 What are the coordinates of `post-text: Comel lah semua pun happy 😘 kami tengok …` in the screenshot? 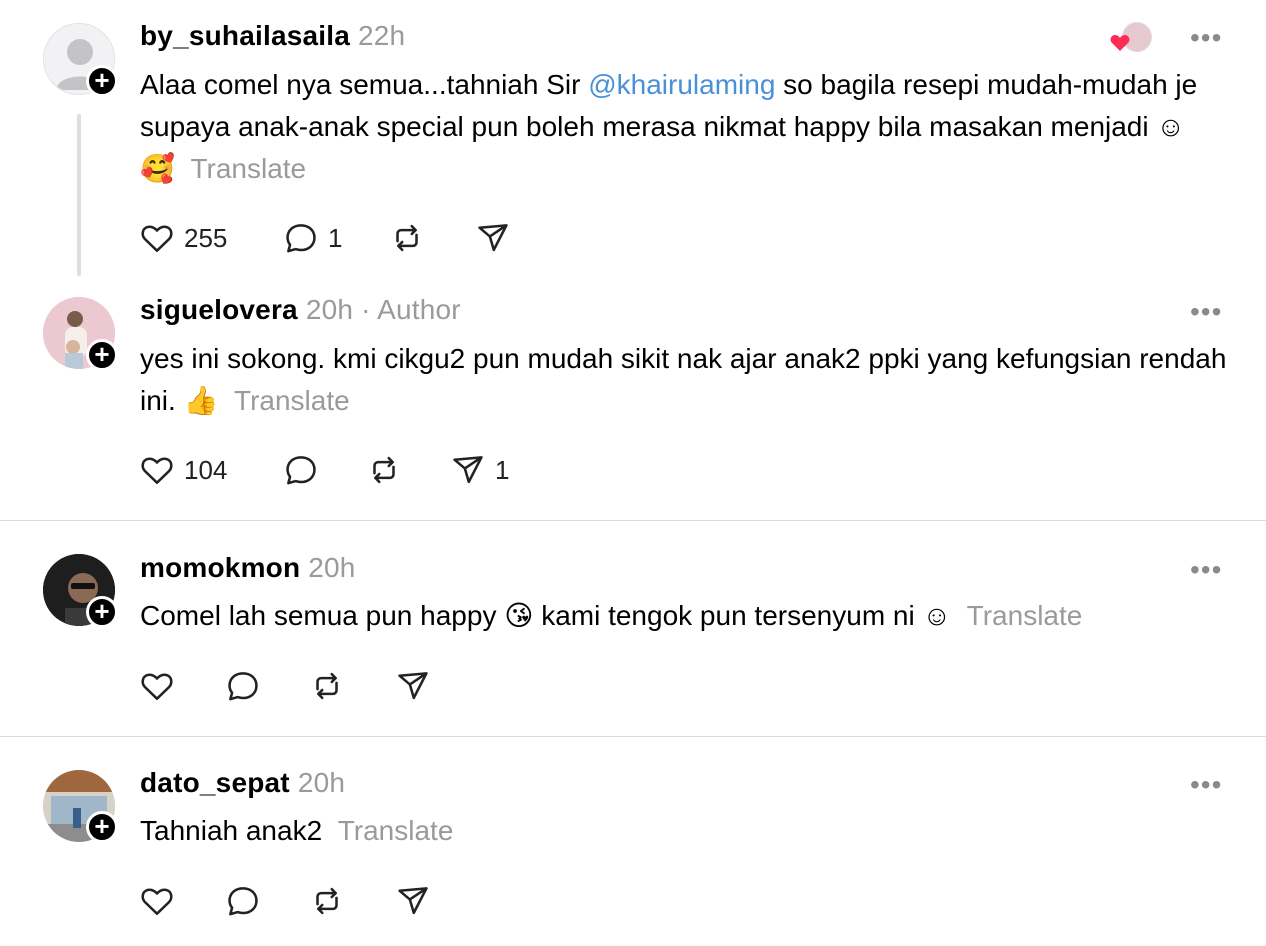 It's located at (611, 615).